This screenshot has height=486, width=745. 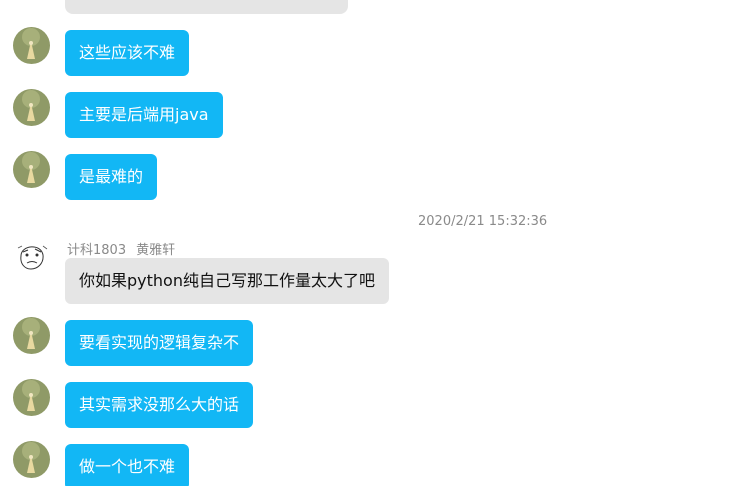 I want to click on sender-id: 计科1803, so click(x=97, y=250).